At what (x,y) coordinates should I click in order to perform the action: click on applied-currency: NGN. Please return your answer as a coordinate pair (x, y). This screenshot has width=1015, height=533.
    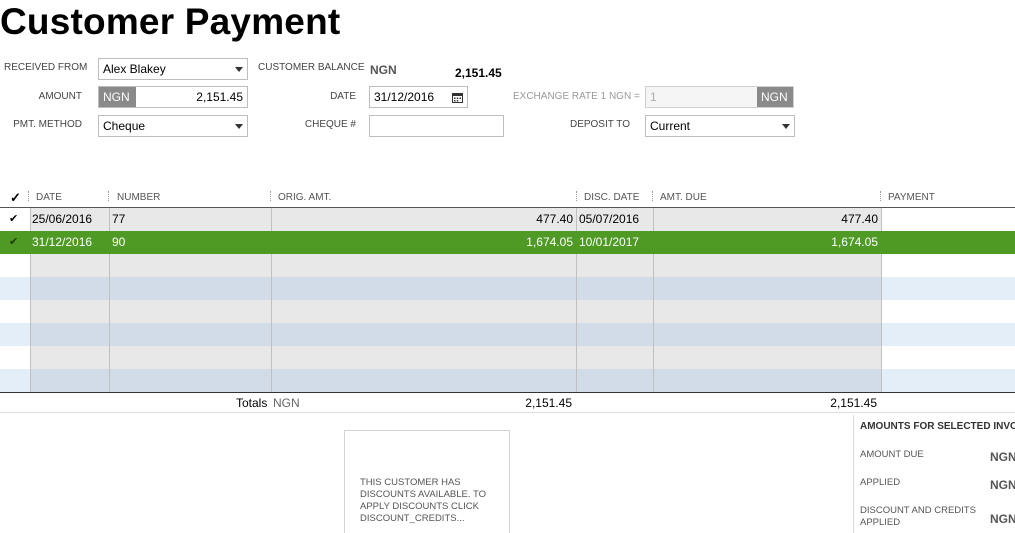
    Looking at the image, I should click on (1002, 485).